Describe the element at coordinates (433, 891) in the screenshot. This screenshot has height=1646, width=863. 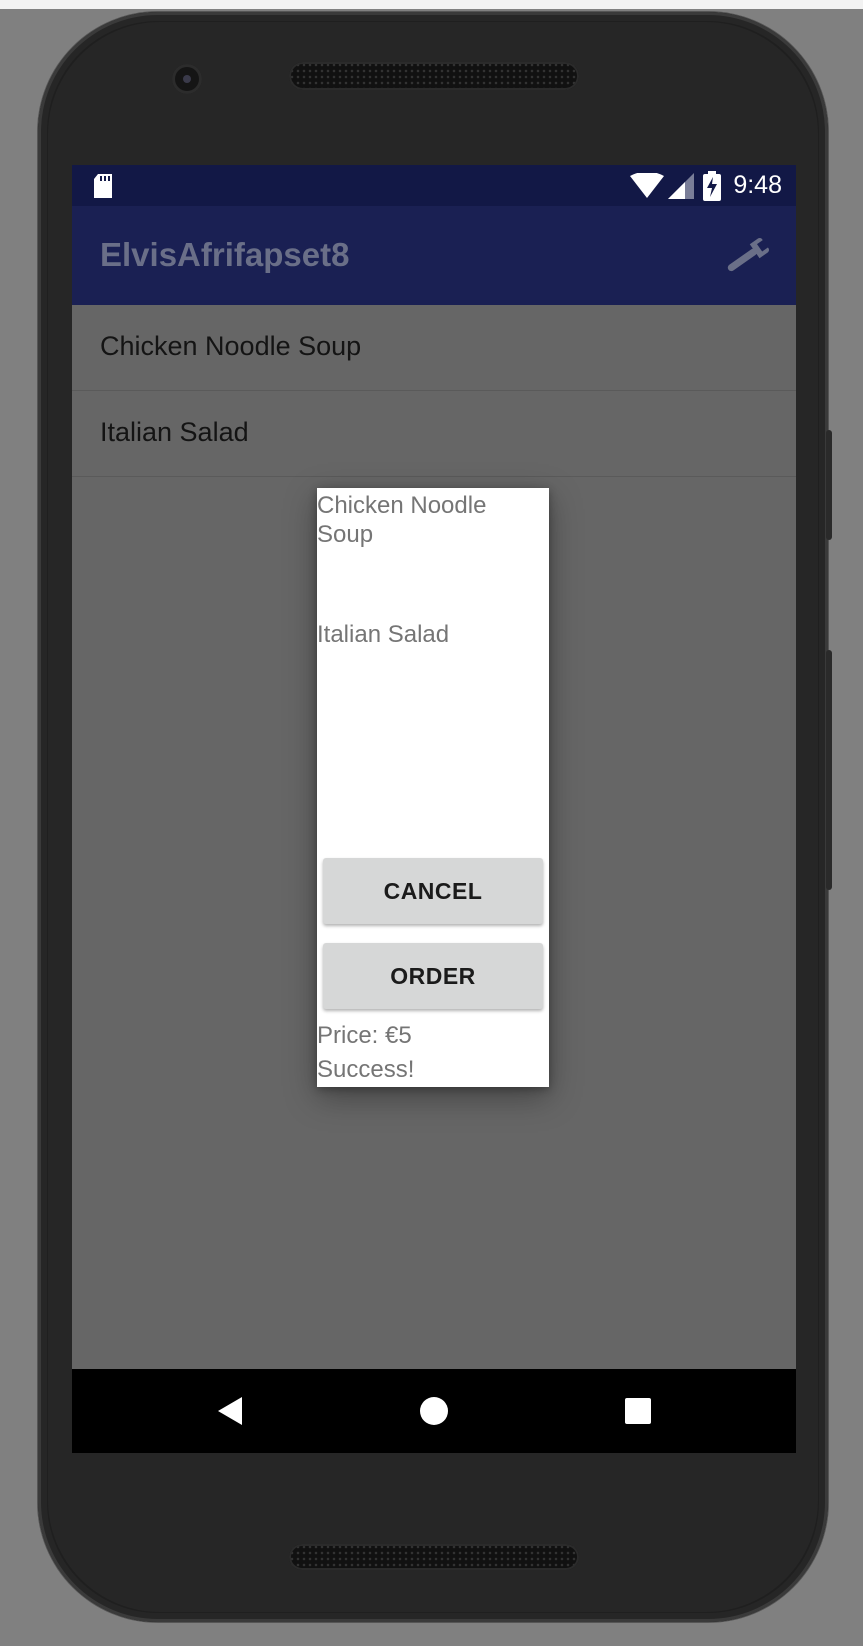
I see `cancel-button: CANCEL` at that location.